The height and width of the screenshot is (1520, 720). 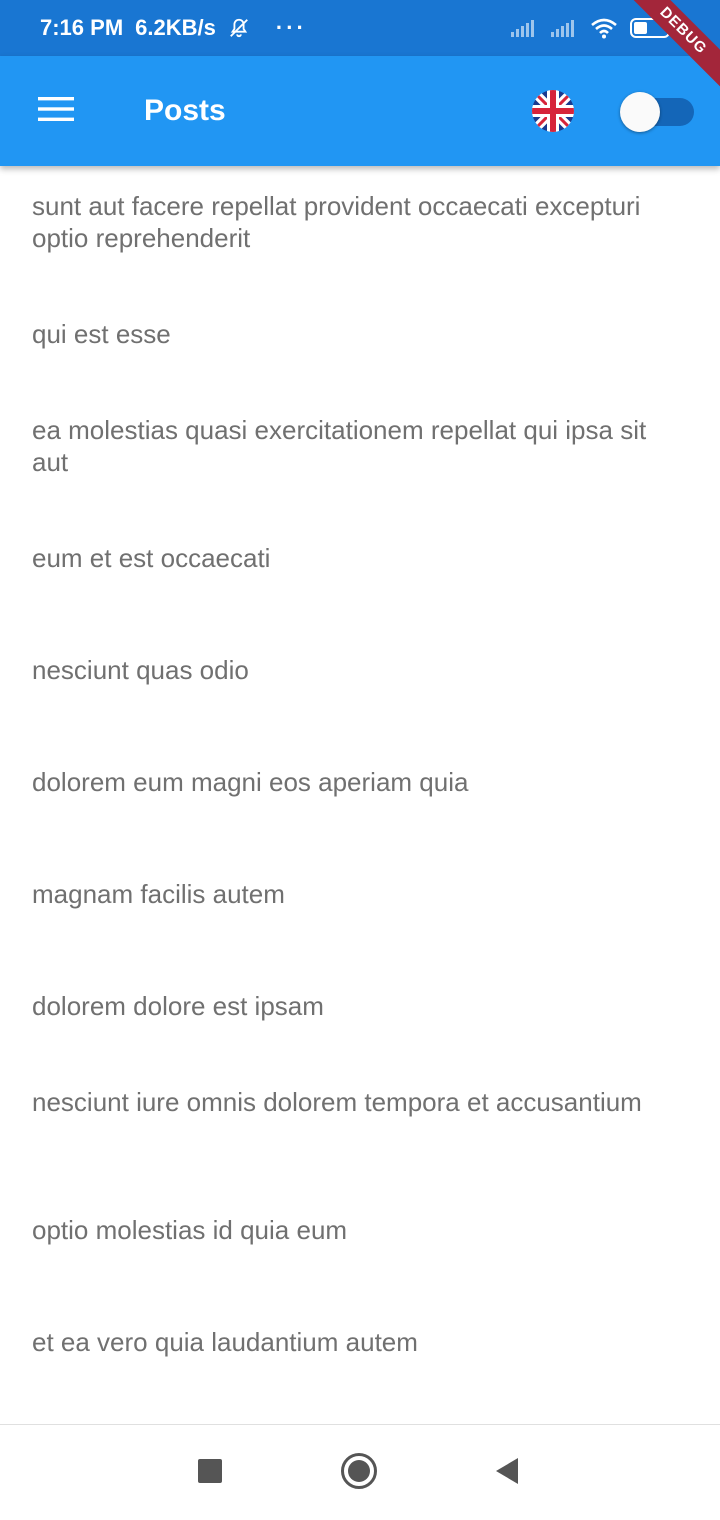 I want to click on uk-flag-icon, so click(x=553, y=111).